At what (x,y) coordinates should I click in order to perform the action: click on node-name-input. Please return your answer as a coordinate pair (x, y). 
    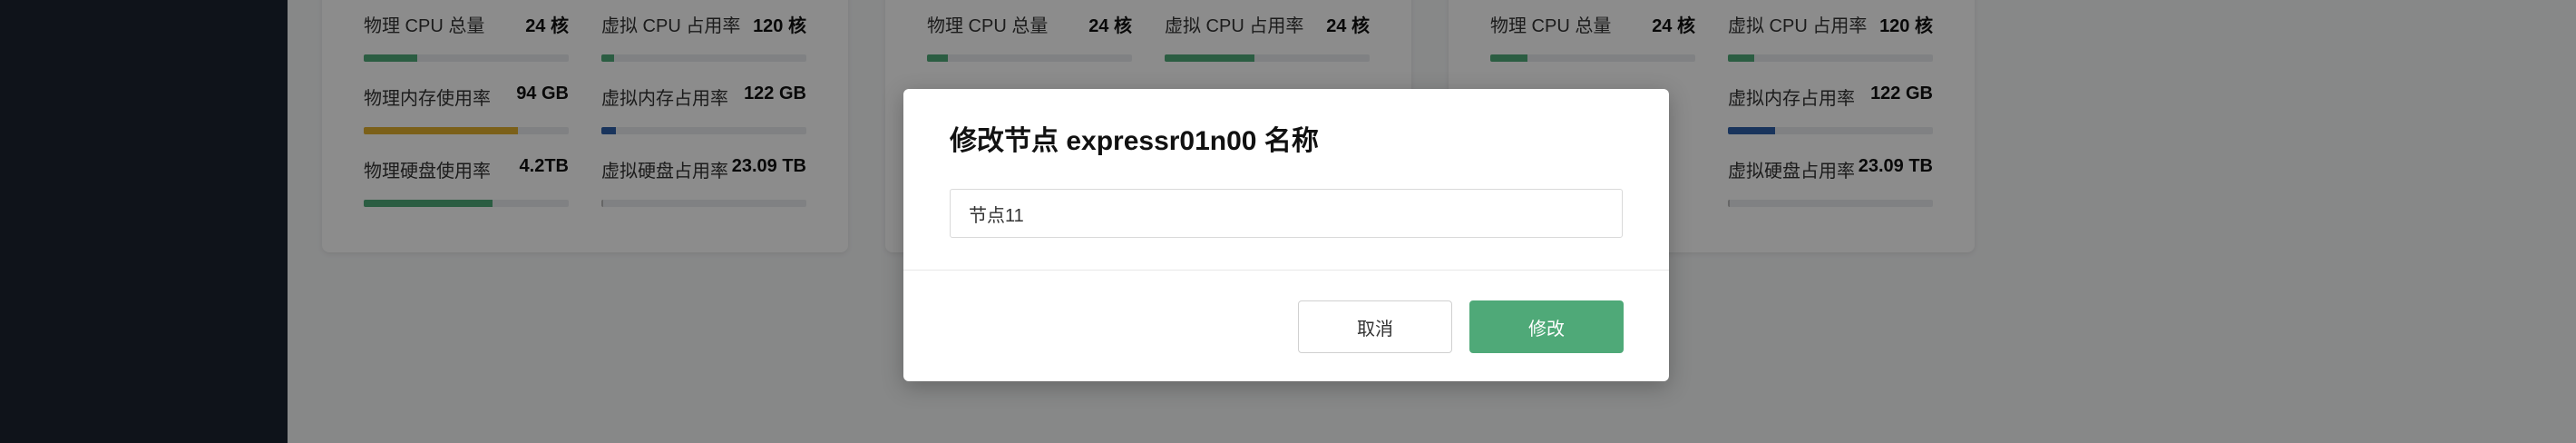
    Looking at the image, I should click on (1286, 213).